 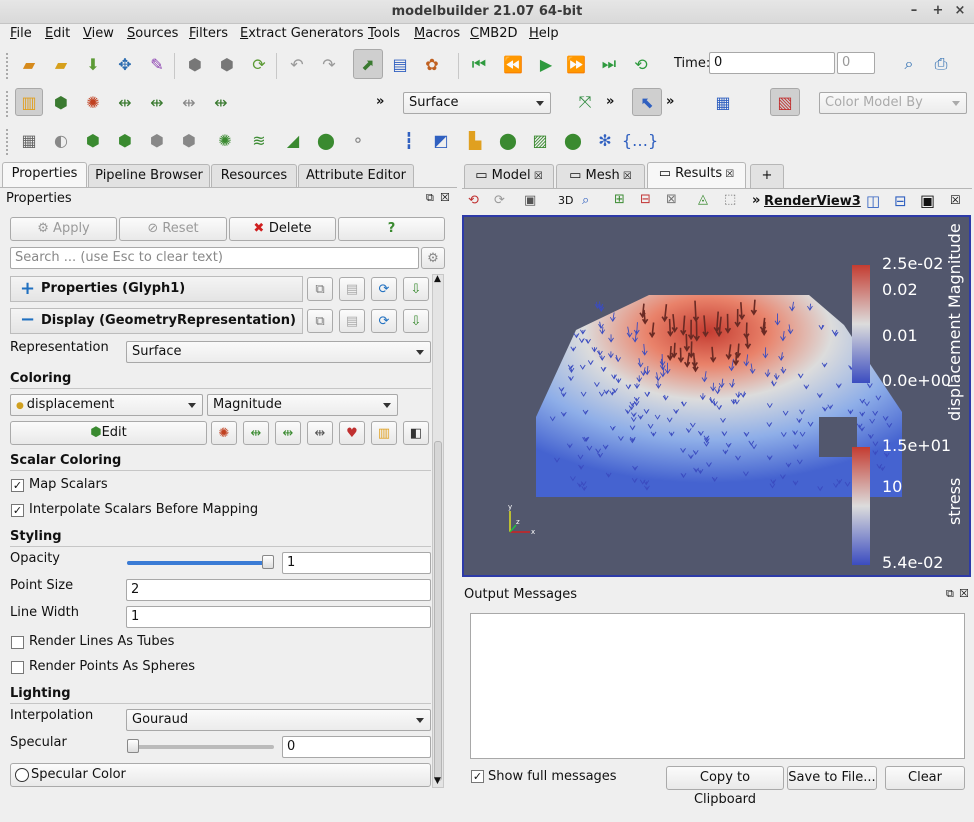 What do you see at coordinates (609, 64) in the screenshot?
I see `last-frame-icon: ⏭` at bounding box center [609, 64].